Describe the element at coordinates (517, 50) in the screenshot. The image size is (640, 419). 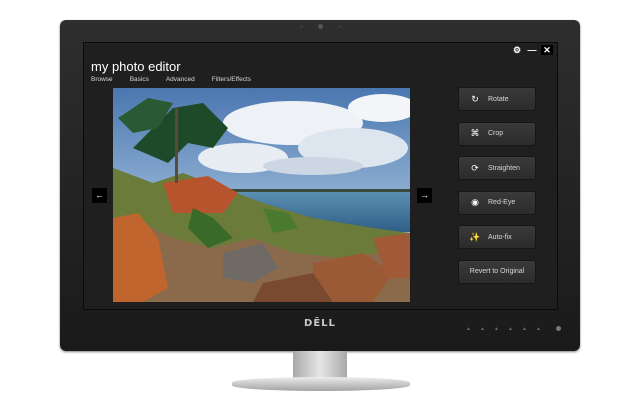
I see `settings-icon: ⚙` at that location.